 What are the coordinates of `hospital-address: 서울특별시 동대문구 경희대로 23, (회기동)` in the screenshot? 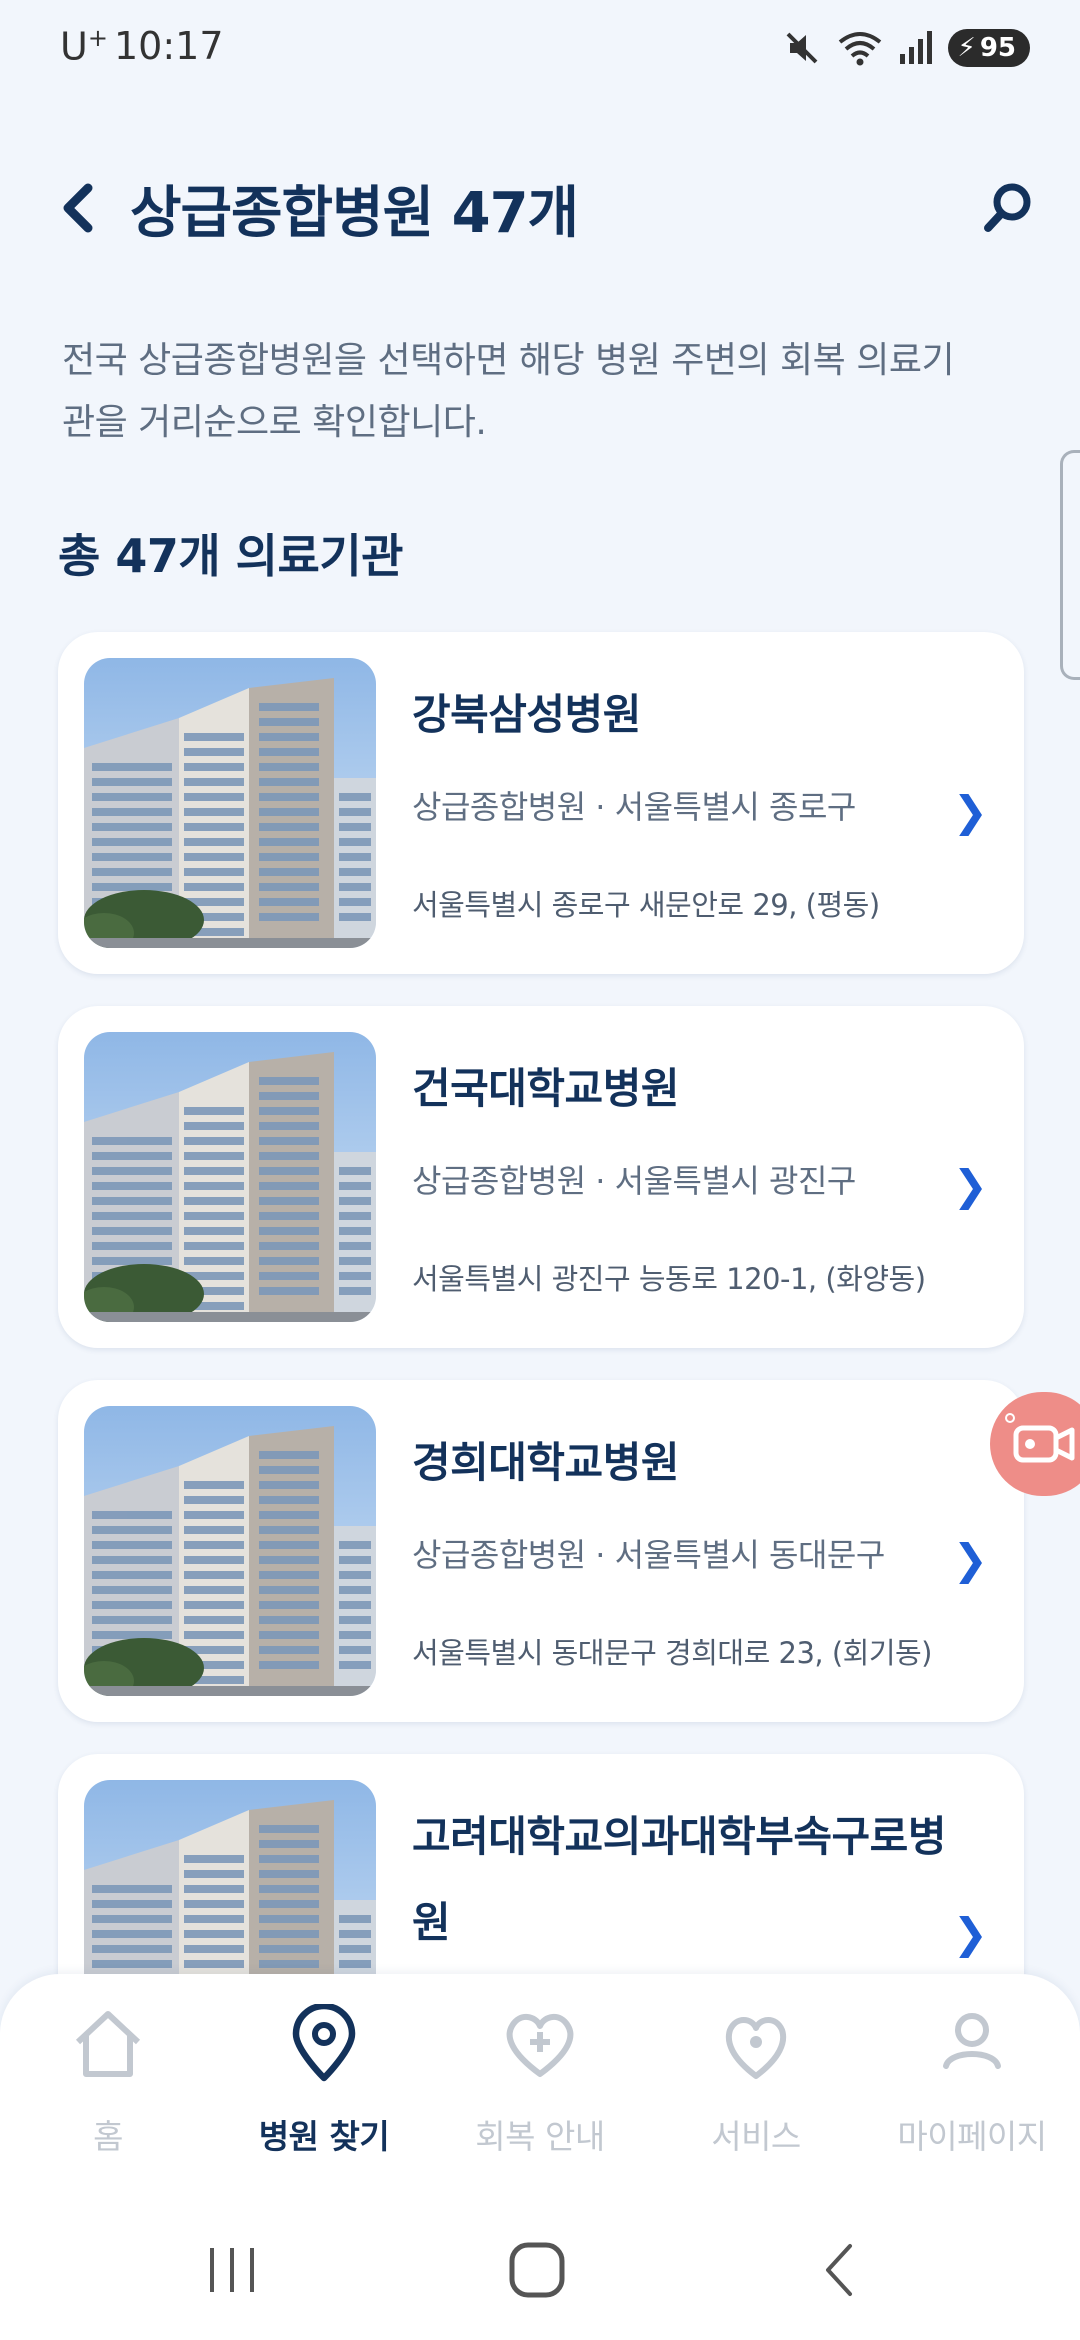 It's located at (672, 1653).